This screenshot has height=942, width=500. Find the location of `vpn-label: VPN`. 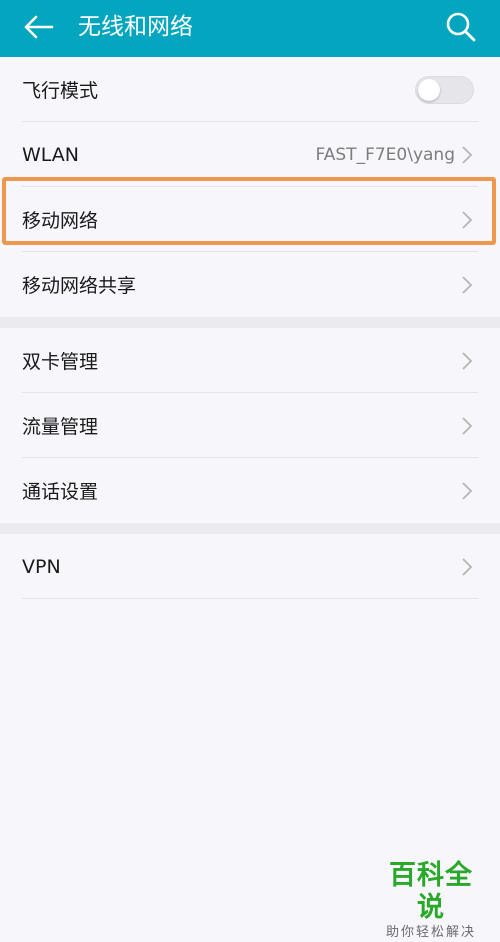

vpn-label: VPN is located at coordinates (41, 566).